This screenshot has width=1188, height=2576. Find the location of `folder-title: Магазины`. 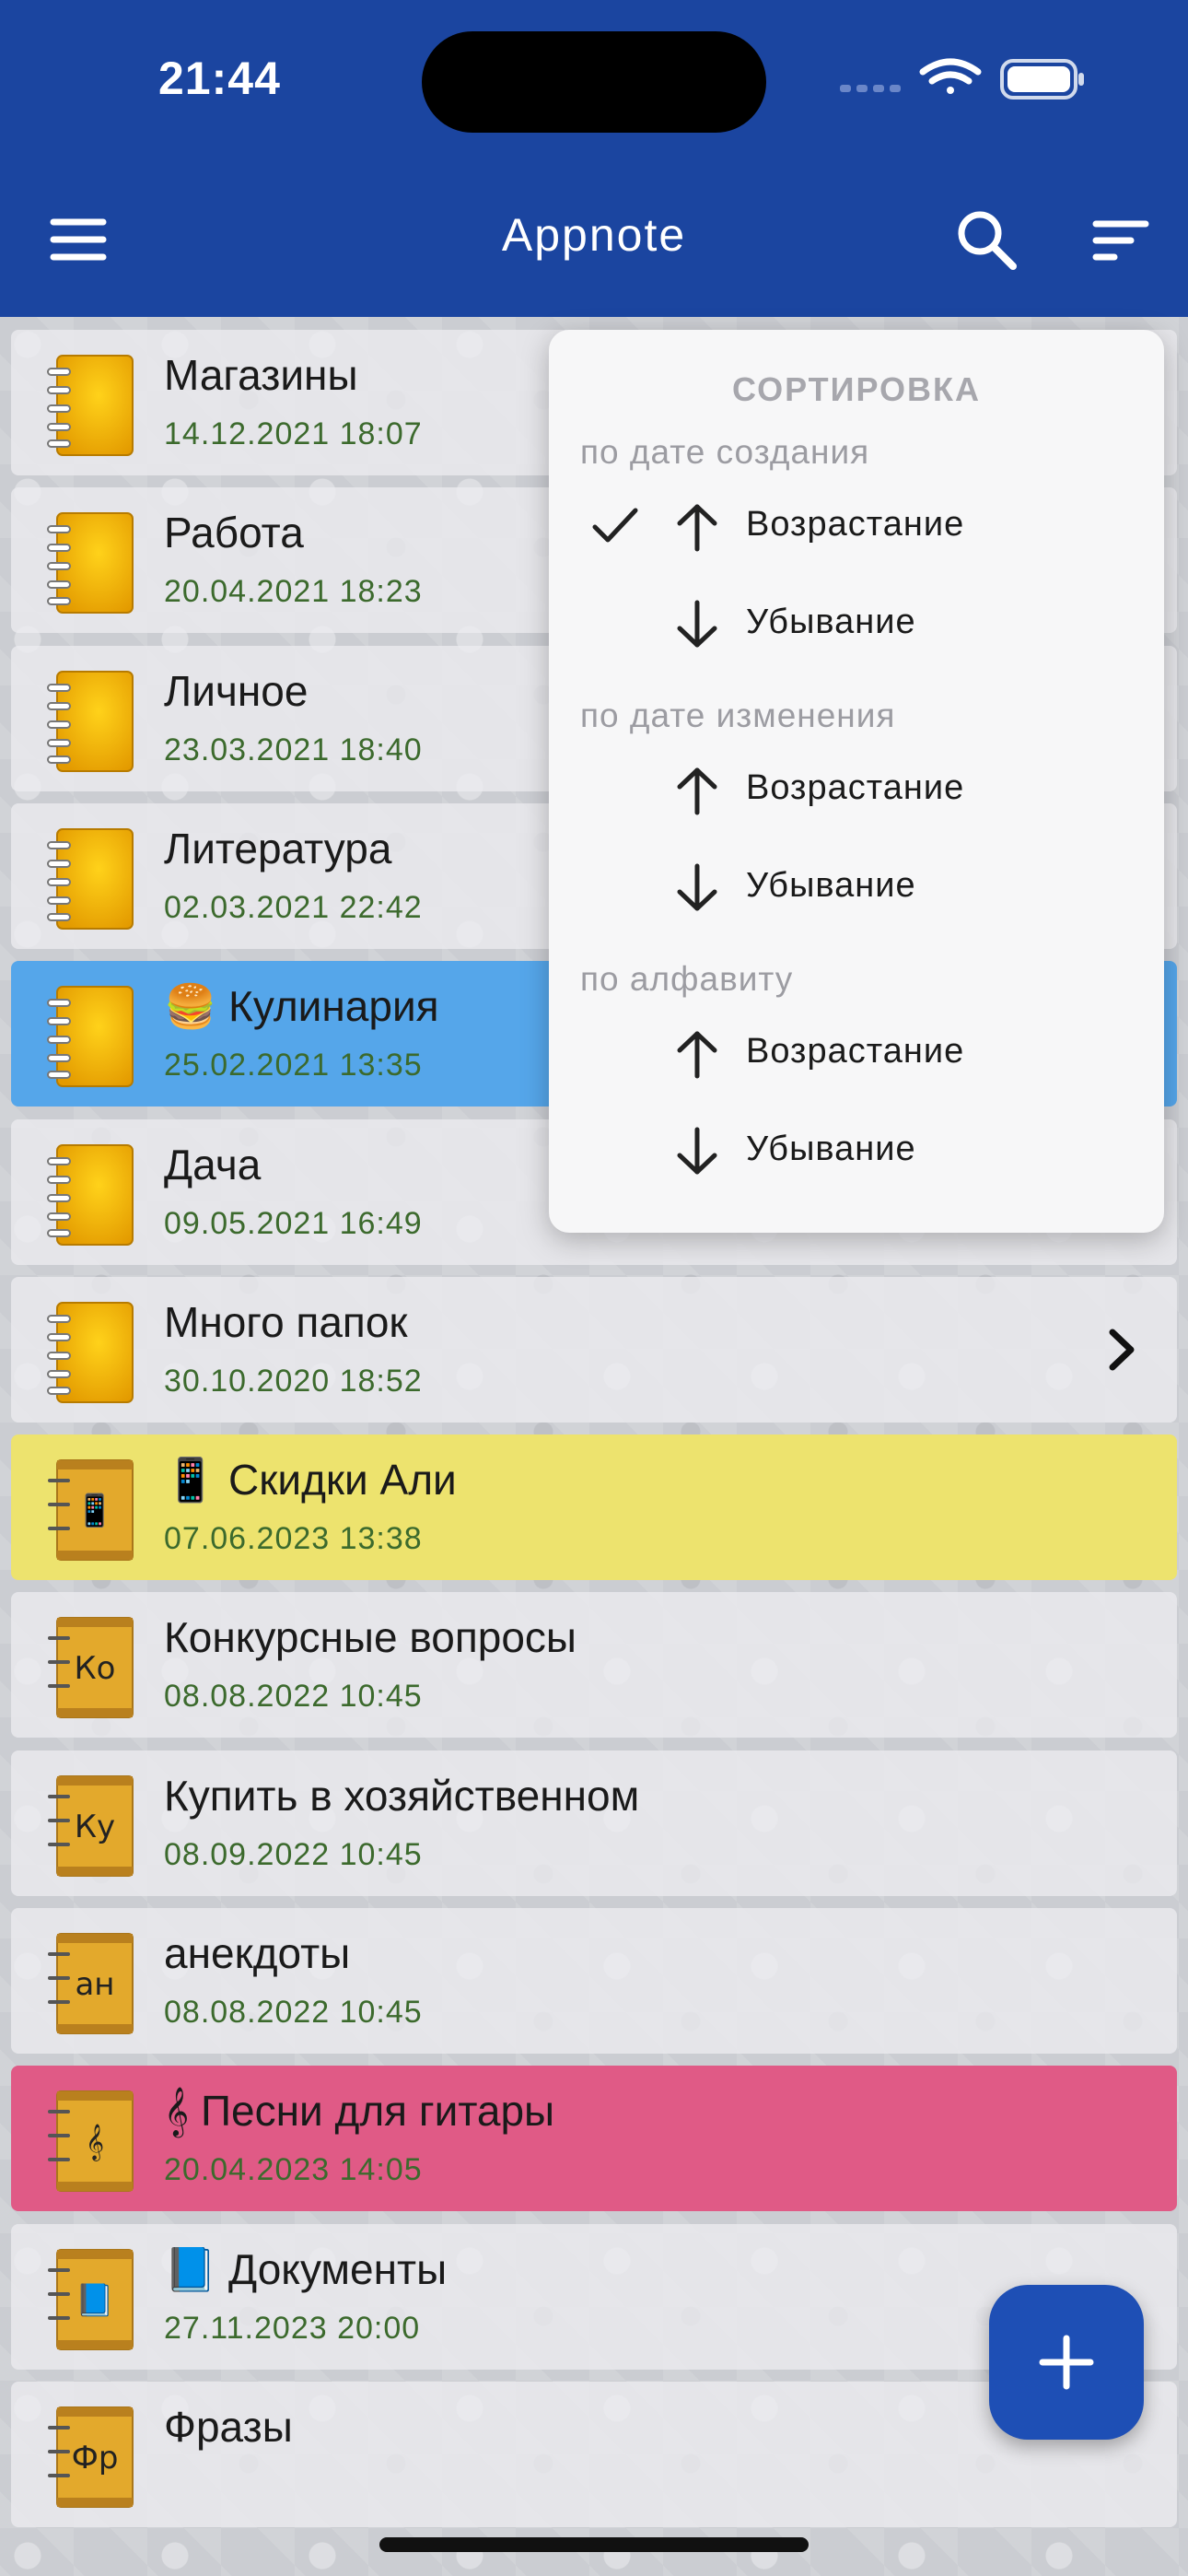

folder-title: Магазины is located at coordinates (261, 375).